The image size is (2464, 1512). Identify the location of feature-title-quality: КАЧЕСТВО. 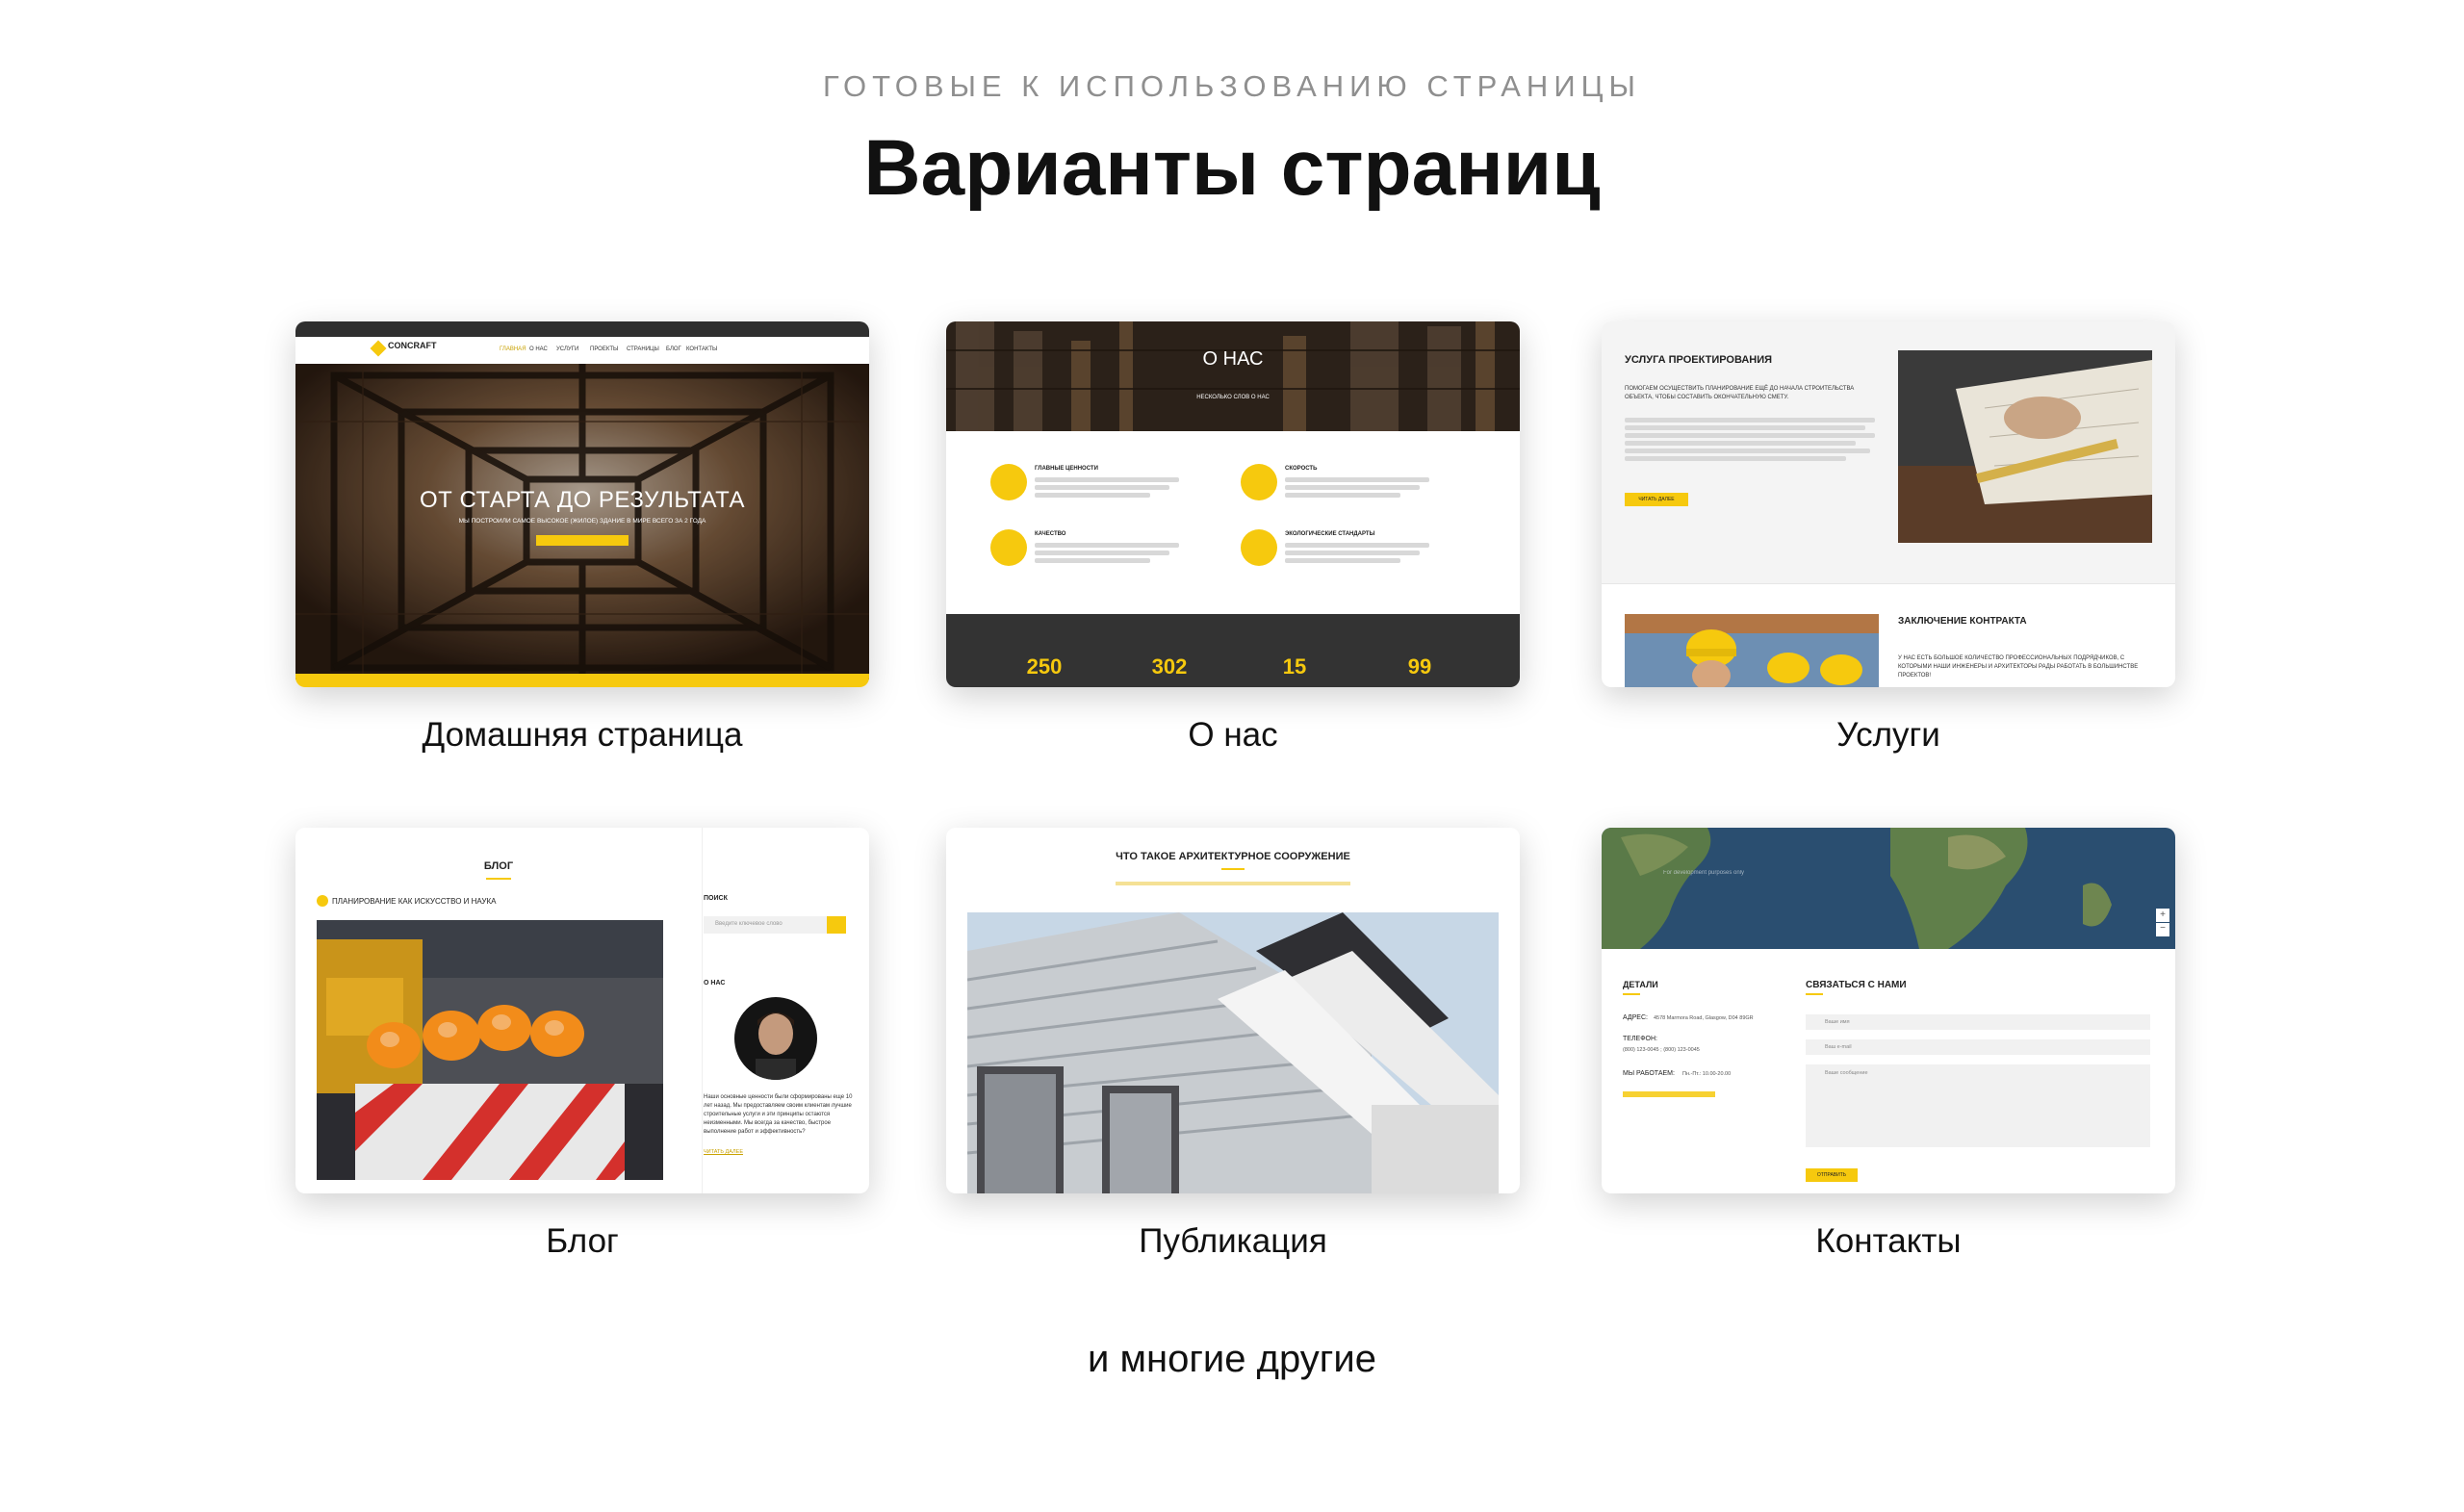
(1050, 534).